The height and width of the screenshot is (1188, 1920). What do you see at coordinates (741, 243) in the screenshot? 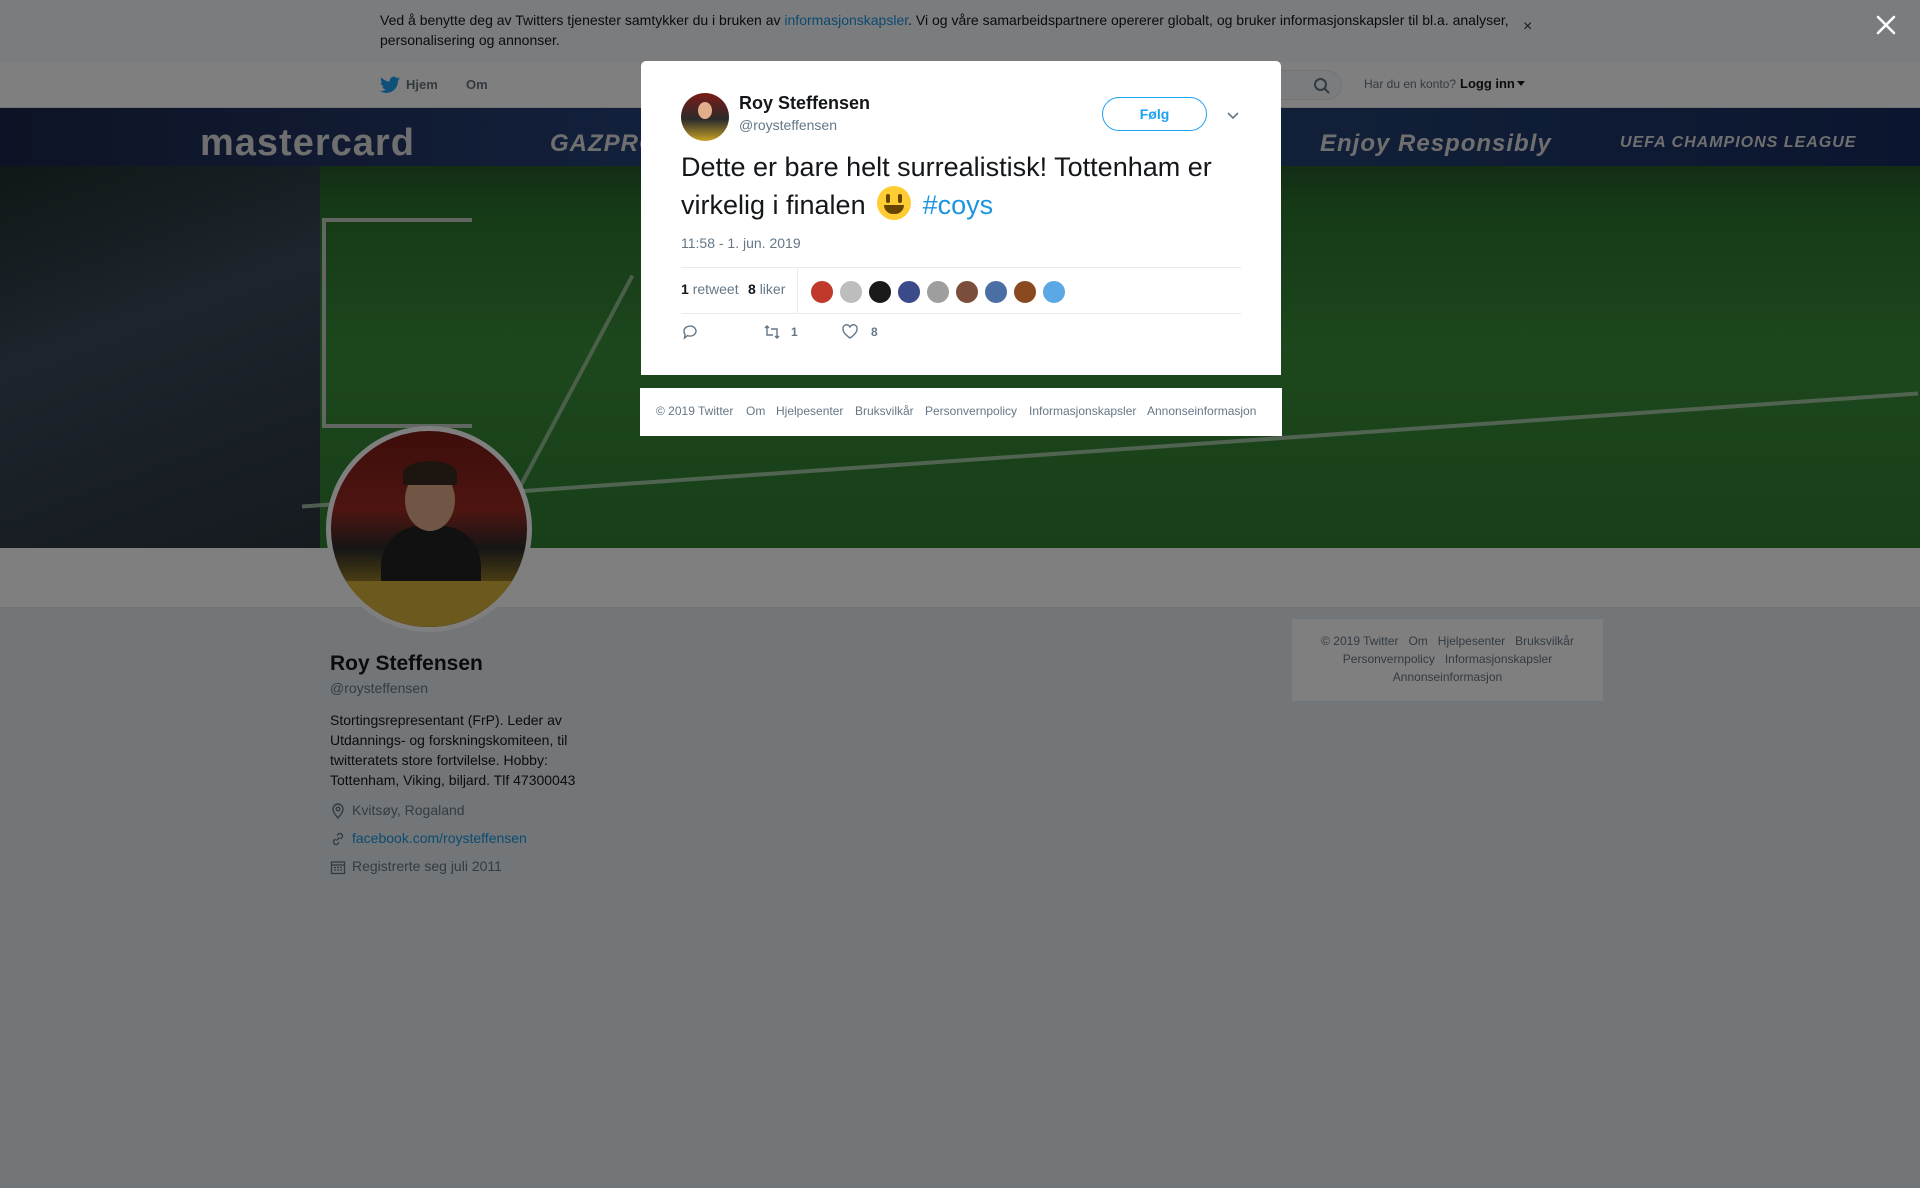
I see `tweet-timestamp: 11:58 - 1. jun. 2019` at bounding box center [741, 243].